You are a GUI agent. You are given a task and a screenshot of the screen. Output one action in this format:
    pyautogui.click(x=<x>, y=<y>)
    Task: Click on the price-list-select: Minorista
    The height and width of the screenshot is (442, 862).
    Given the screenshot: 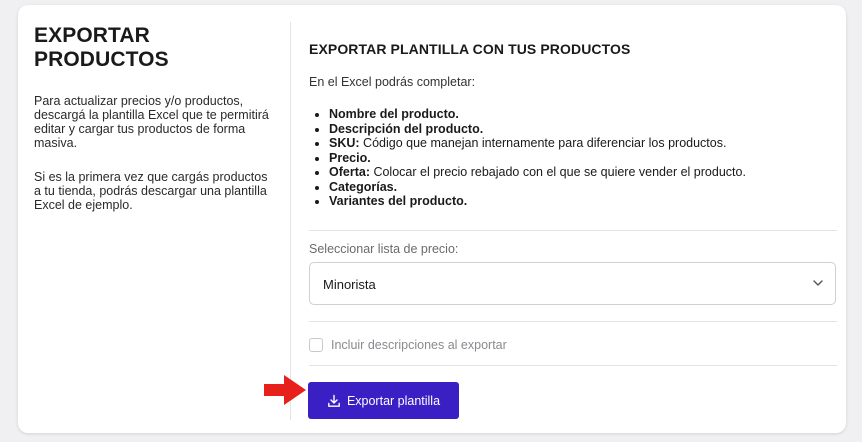 What is the action you would take?
    pyautogui.click(x=572, y=283)
    